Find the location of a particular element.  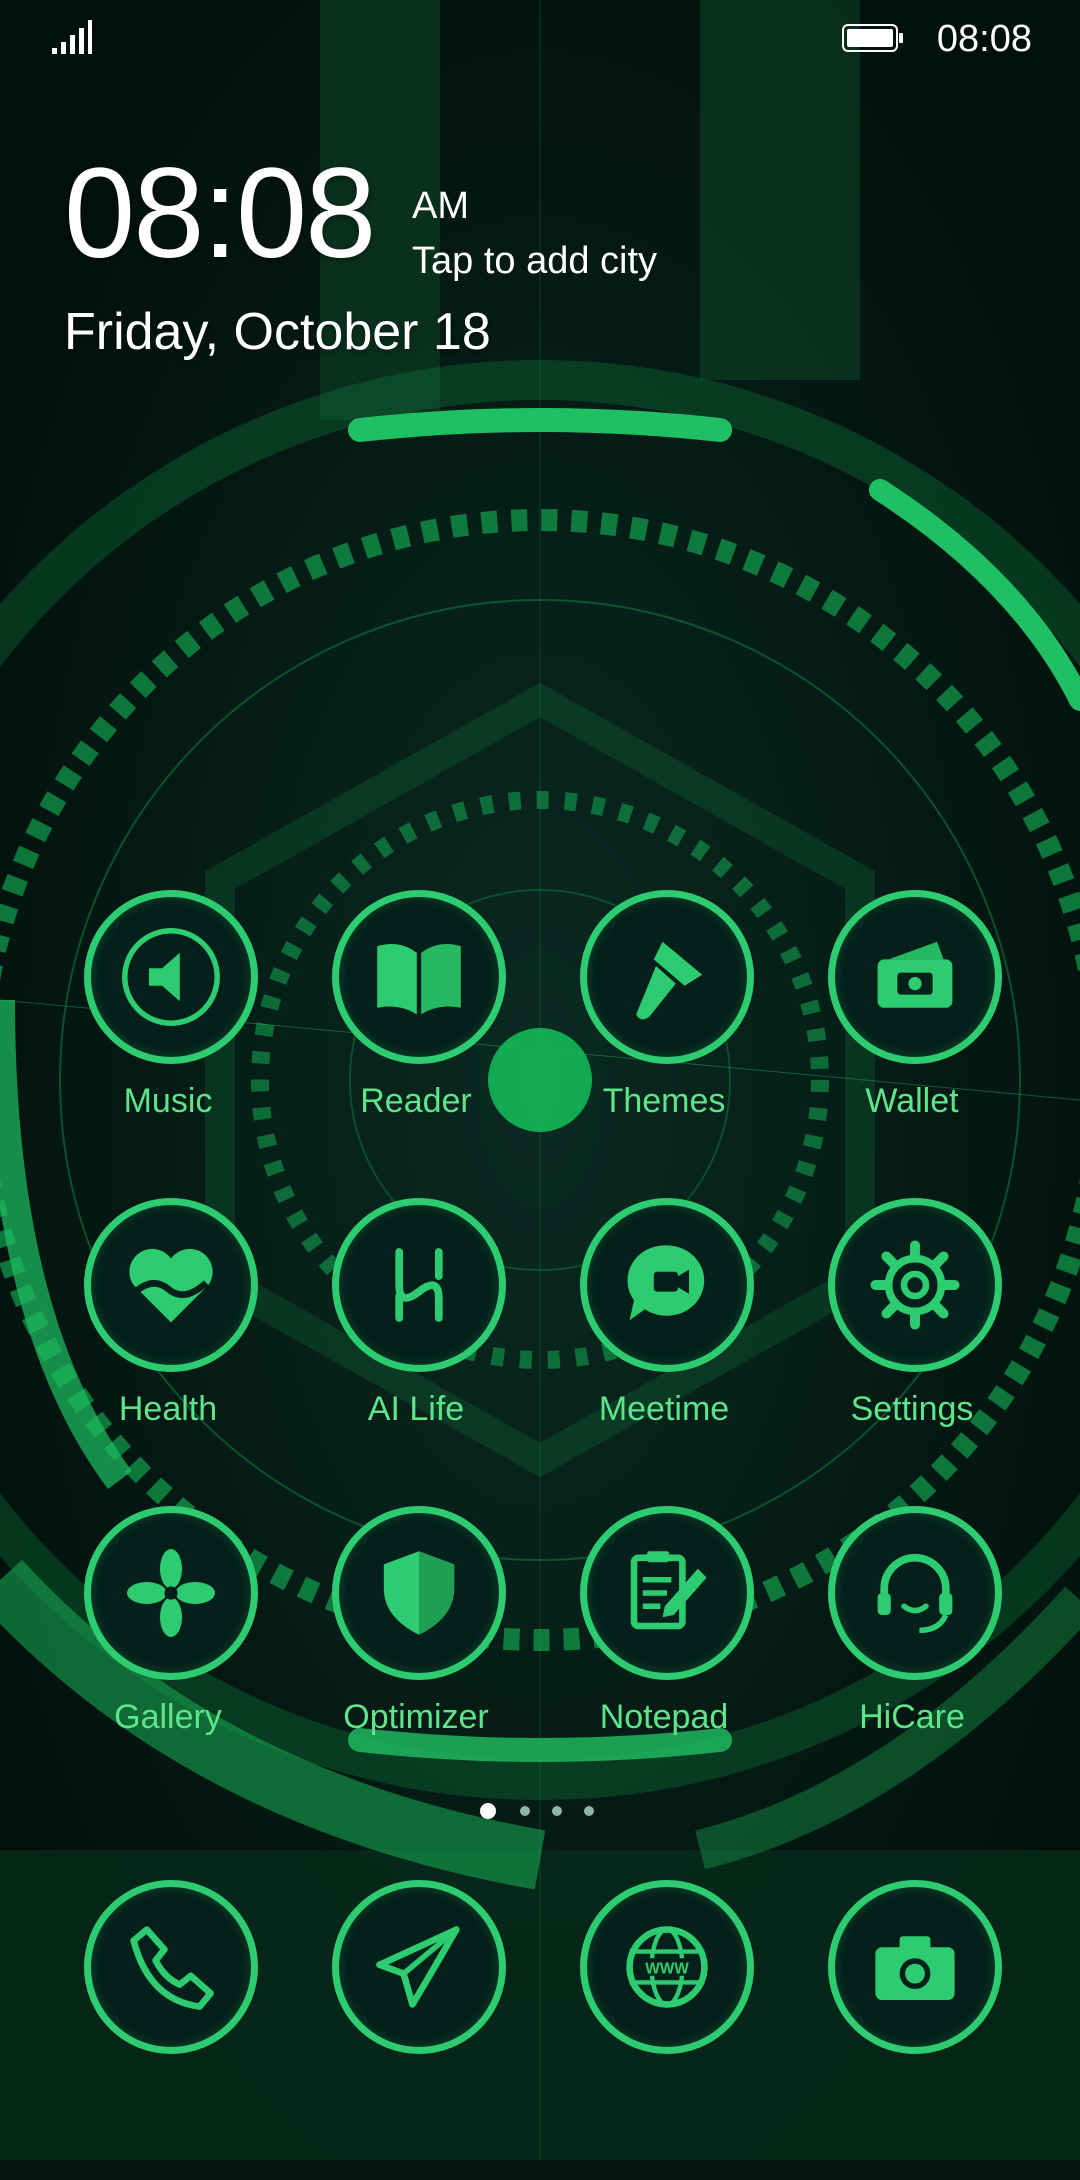

ai-life-icon is located at coordinates (419, 1285).